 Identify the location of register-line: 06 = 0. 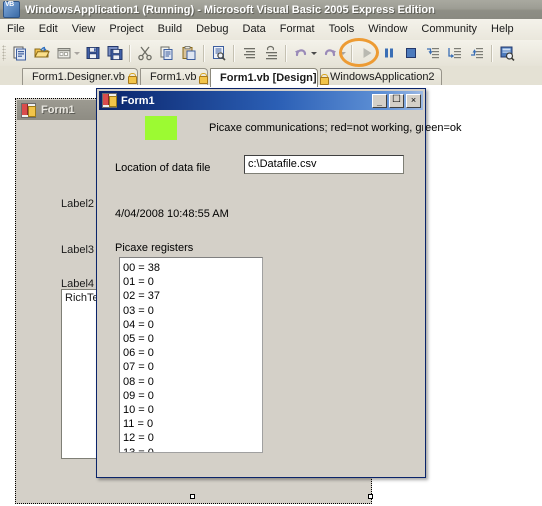
(138, 353).